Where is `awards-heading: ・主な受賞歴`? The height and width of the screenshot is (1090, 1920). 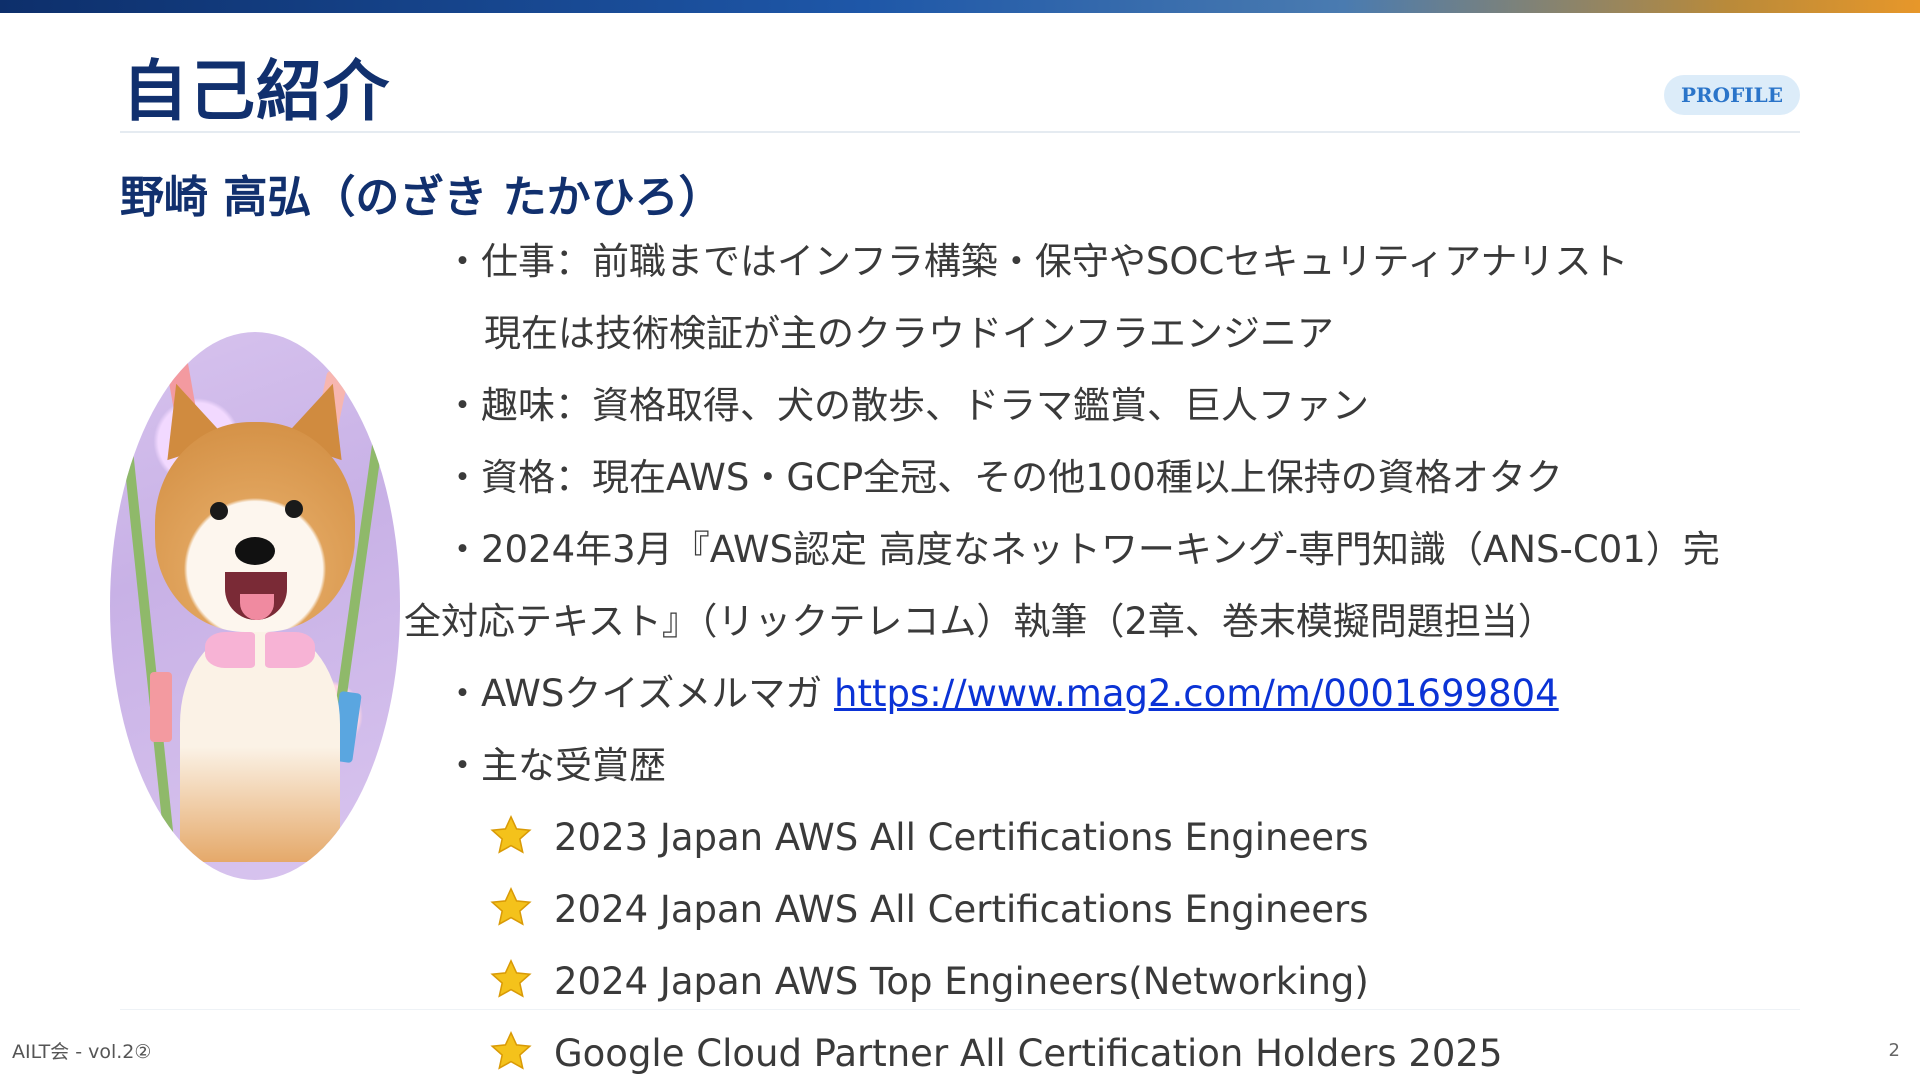
awards-heading: ・主な受賞歴 is located at coordinates (555, 765).